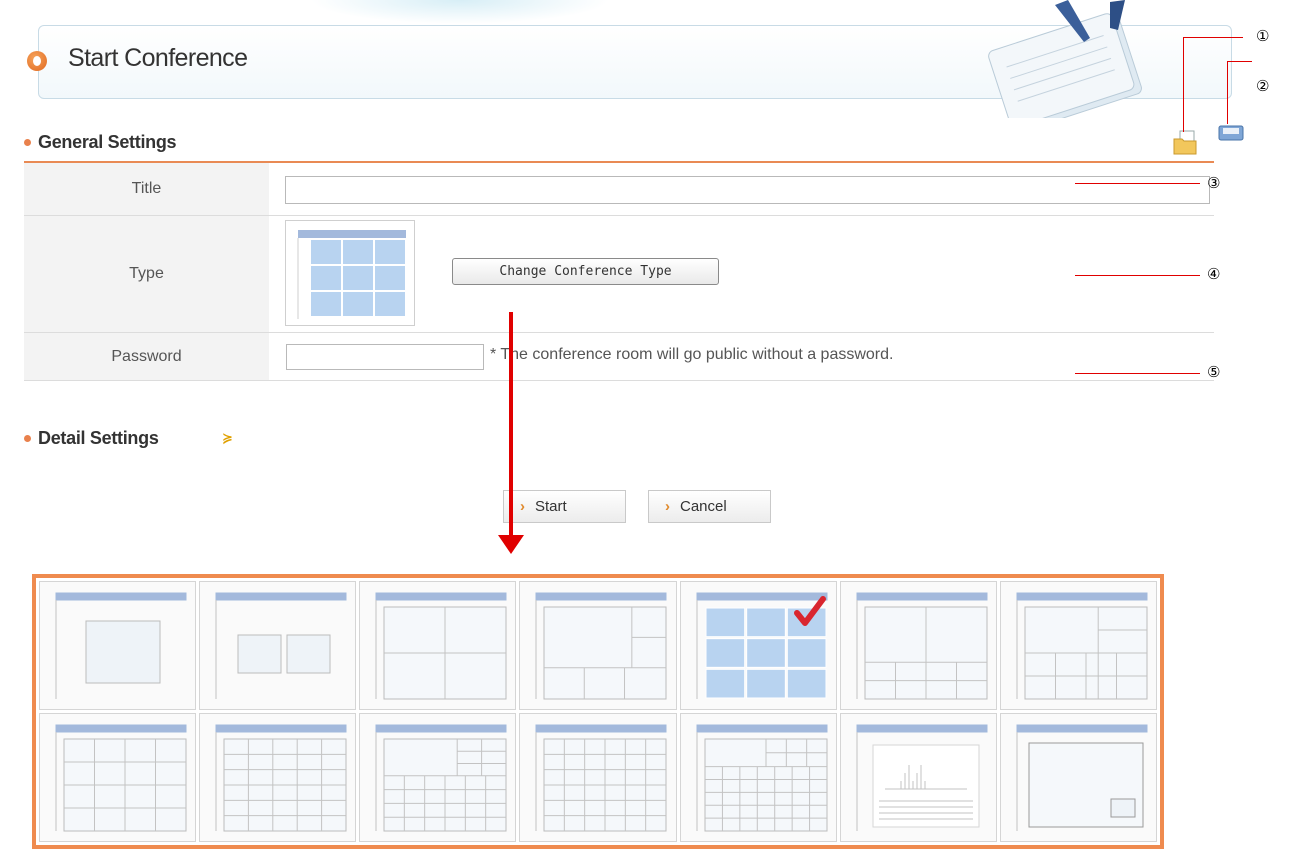 The image size is (1306, 849). Describe the element at coordinates (121, 645) in the screenshot. I see `single-large-layout-icon` at that location.